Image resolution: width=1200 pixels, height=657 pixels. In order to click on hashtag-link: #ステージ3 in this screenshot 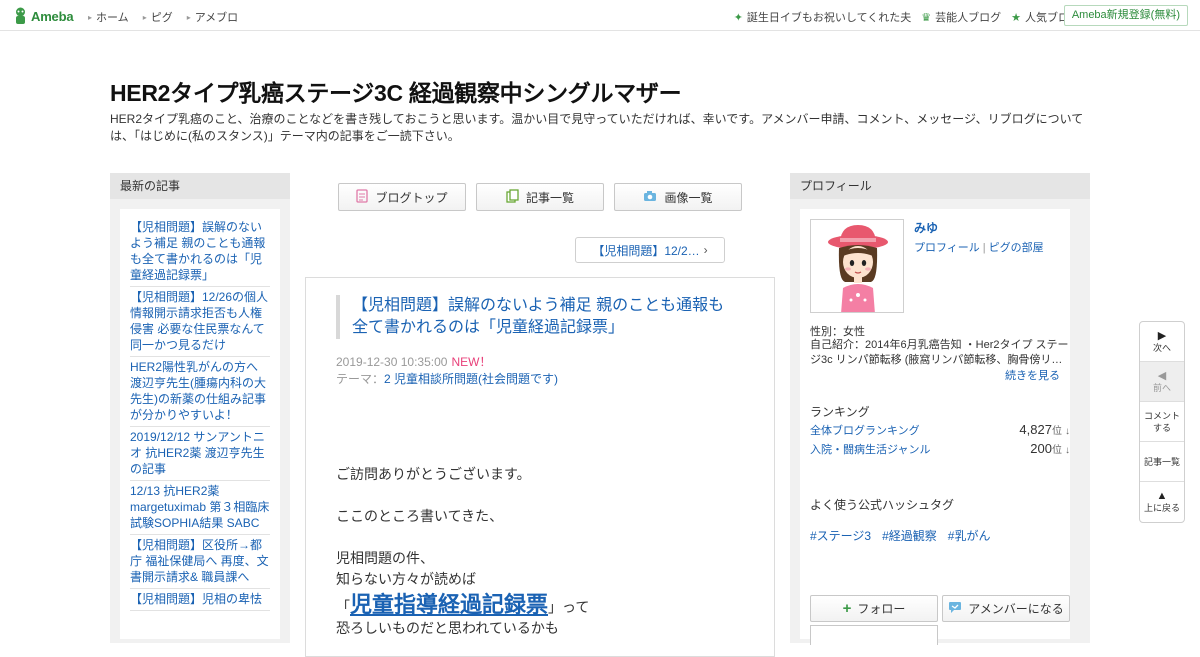, I will do `click(840, 535)`.